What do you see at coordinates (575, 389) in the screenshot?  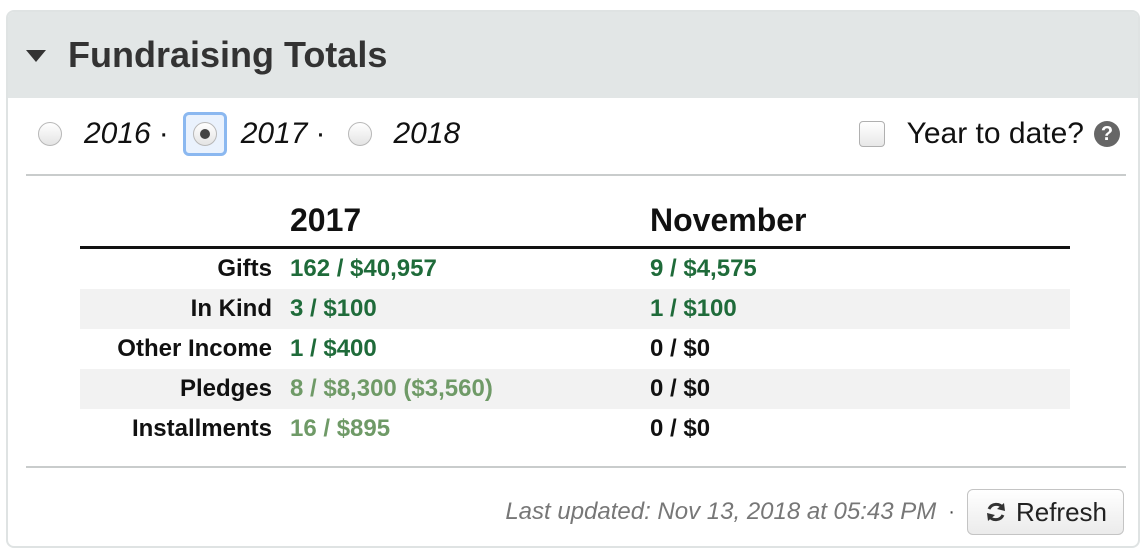 I see `table-row: Pledges 8 / $8,300 ($3,560) 0 / $0` at bounding box center [575, 389].